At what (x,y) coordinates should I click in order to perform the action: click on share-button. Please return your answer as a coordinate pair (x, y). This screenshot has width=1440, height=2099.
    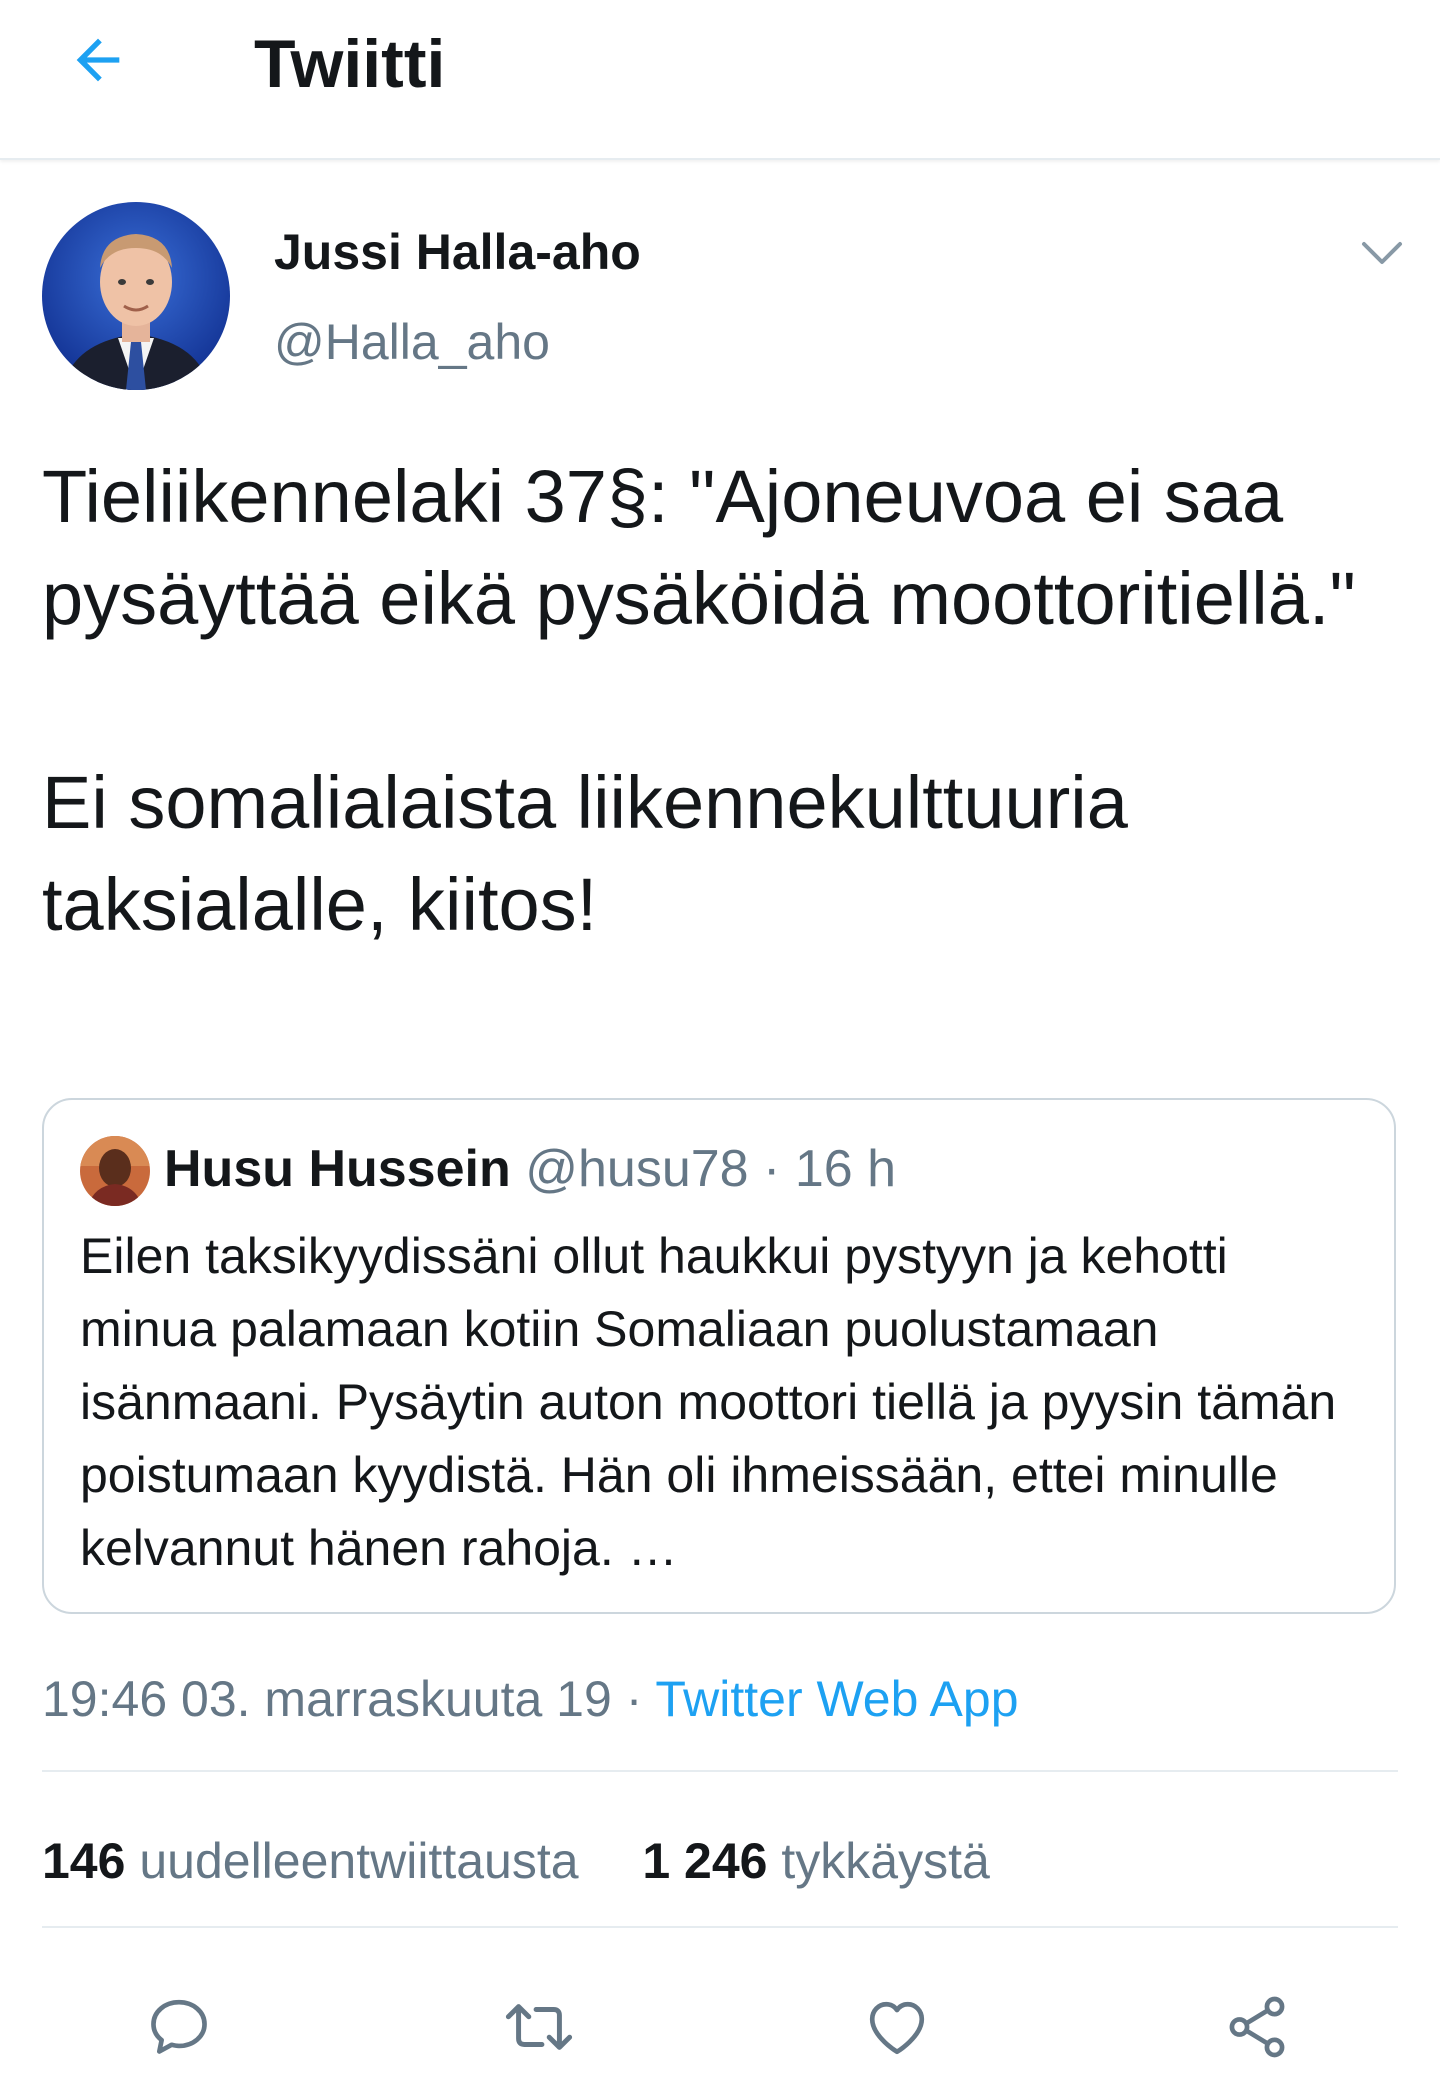
    Looking at the image, I should click on (1257, 2027).